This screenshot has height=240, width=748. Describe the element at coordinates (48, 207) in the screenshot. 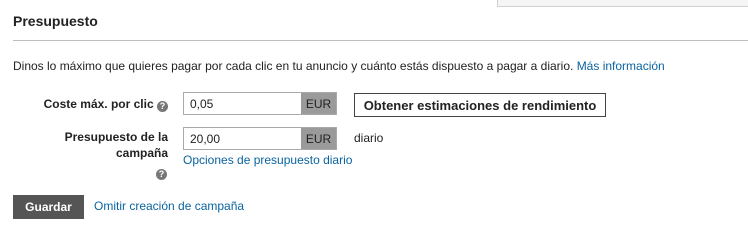

I see `save-button: Guardar` at that location.